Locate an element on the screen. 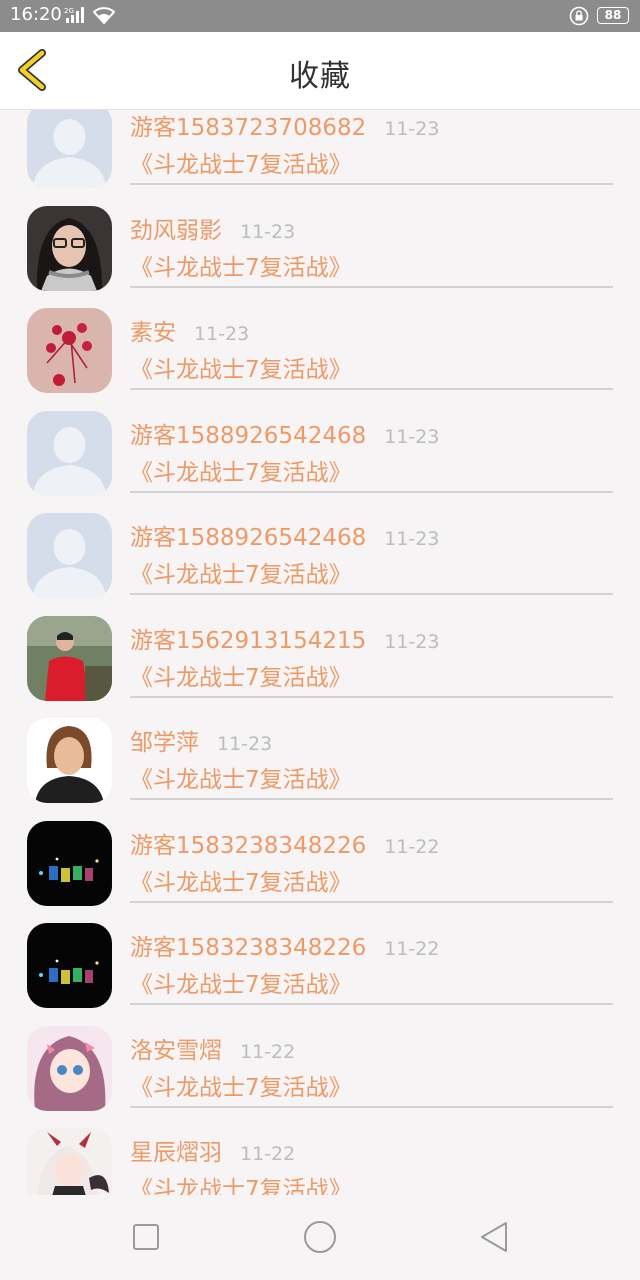 This screenshot has height=1280, width=640. favorite-row: 星辰熠羽 11-22 《斗龙战士7复活战》 is located at coordinates (320, 1157).